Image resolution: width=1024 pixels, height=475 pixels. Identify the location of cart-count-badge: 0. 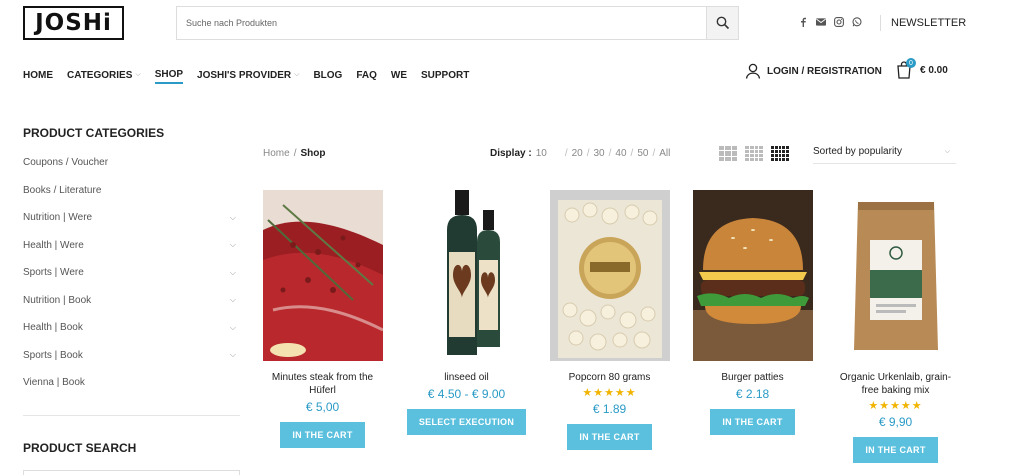
(911, 63).